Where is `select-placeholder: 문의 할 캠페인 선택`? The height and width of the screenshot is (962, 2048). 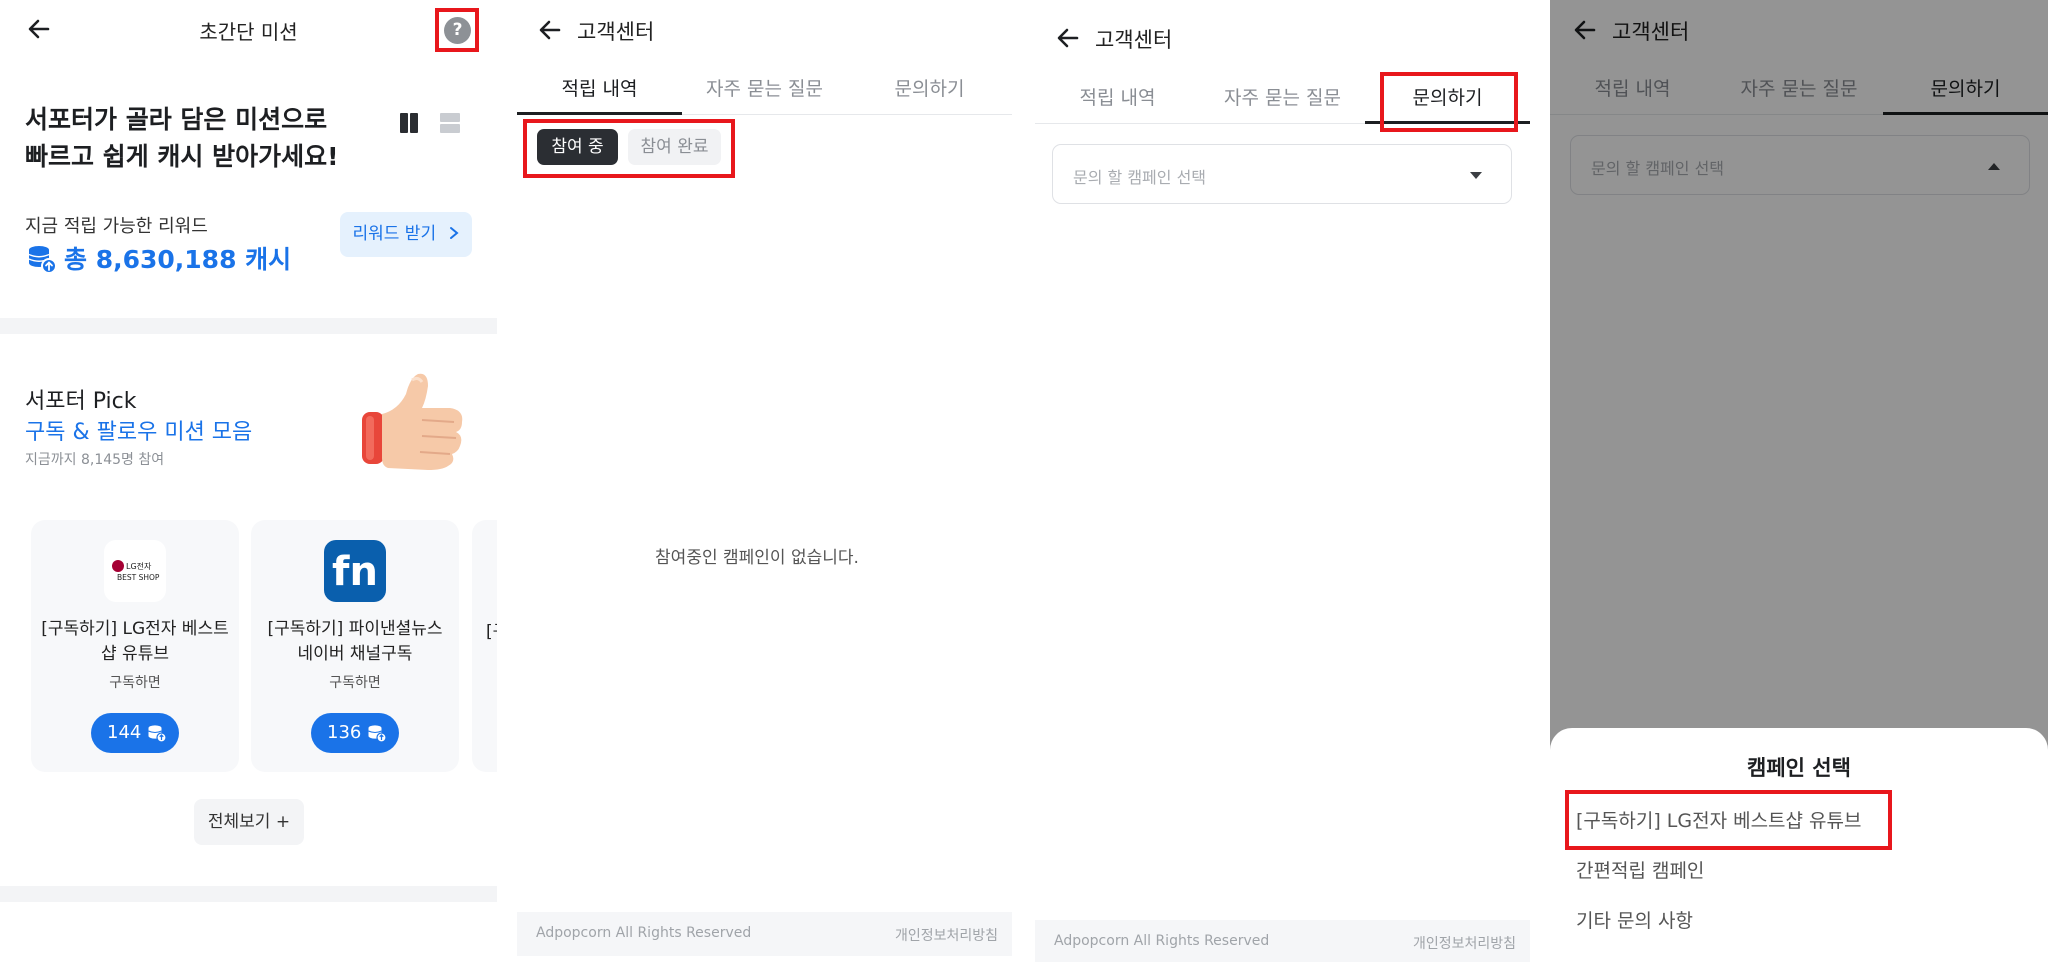
select-placeholder: 문의 할 캠페인 선택 is located at coordinates (1140, 177).